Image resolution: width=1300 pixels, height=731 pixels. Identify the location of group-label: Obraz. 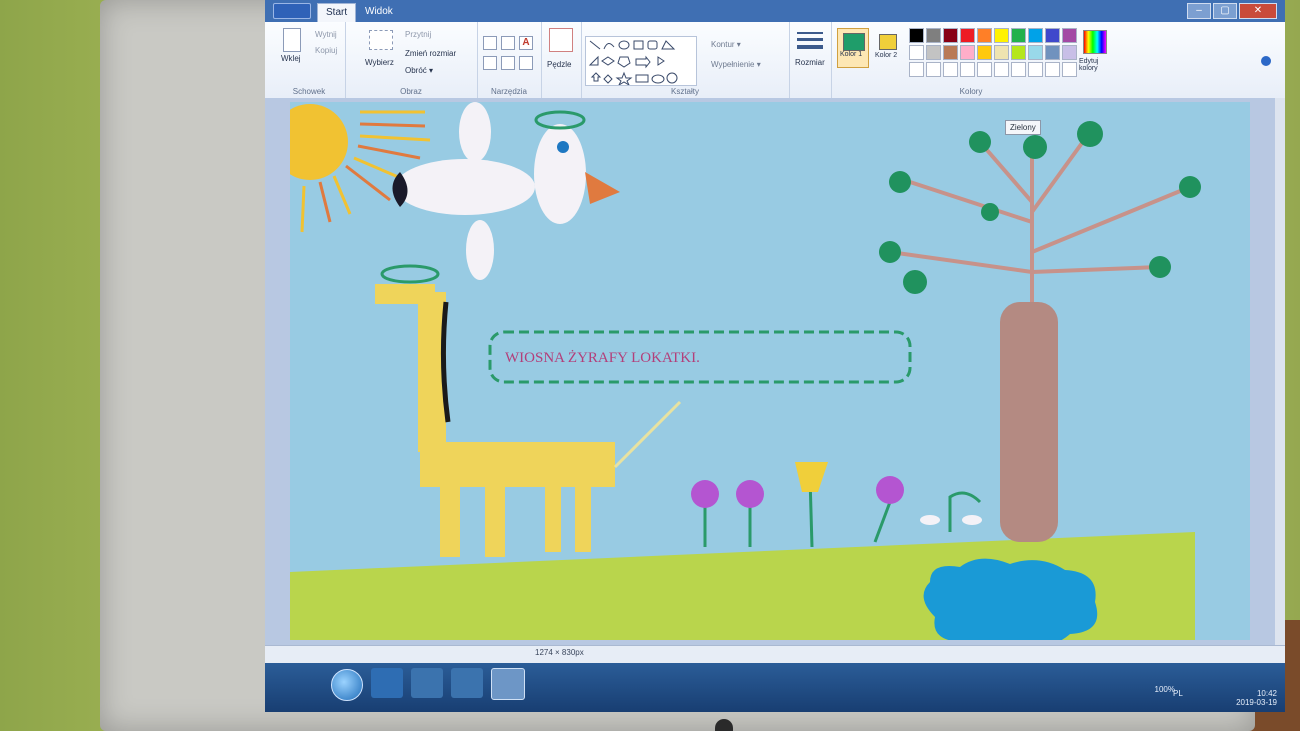
(411, 91).